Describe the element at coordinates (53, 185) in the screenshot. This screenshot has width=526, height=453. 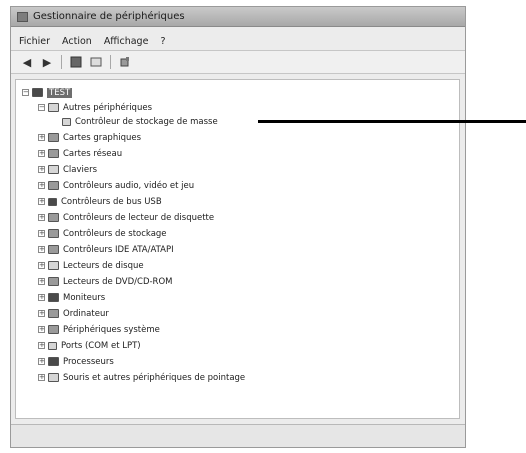
I see `sound-icon` at that location.